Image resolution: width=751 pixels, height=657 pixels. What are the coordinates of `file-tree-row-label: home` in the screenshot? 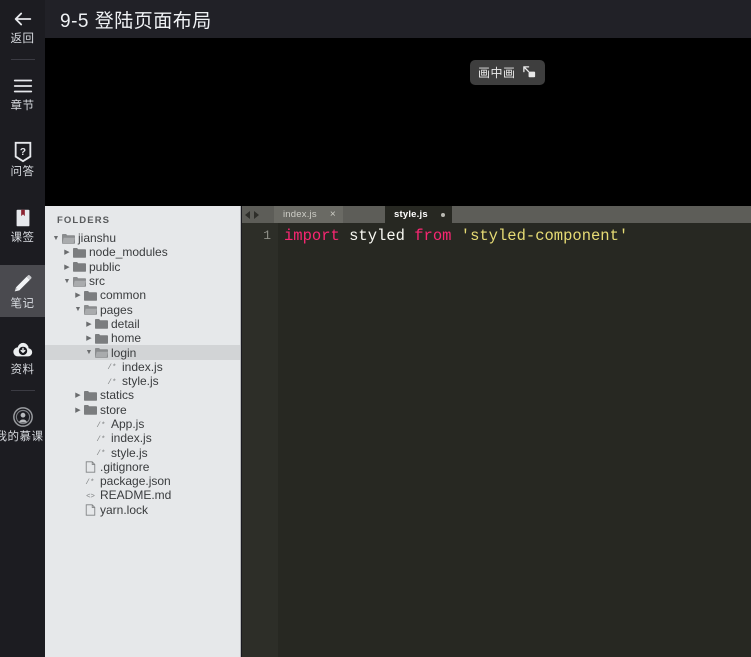 It's located at (126, 338).